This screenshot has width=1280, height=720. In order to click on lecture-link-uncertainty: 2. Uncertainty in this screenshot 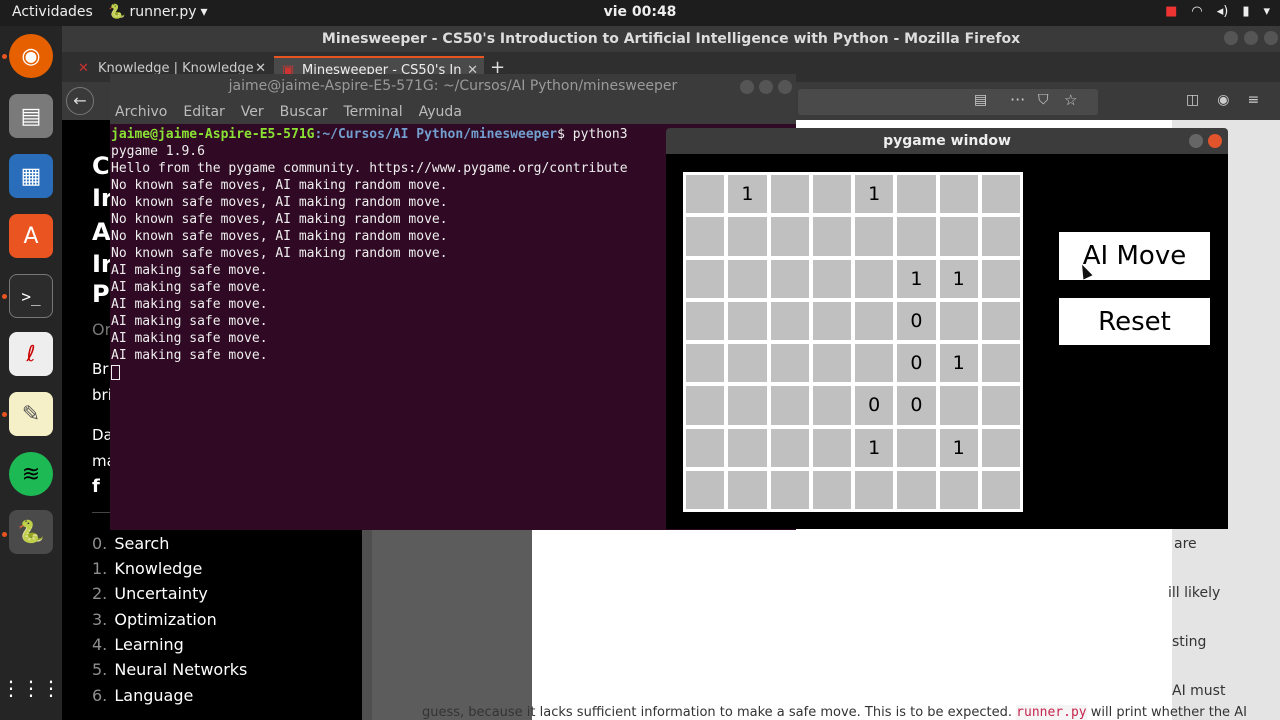, I will do `click(150, 593)`.